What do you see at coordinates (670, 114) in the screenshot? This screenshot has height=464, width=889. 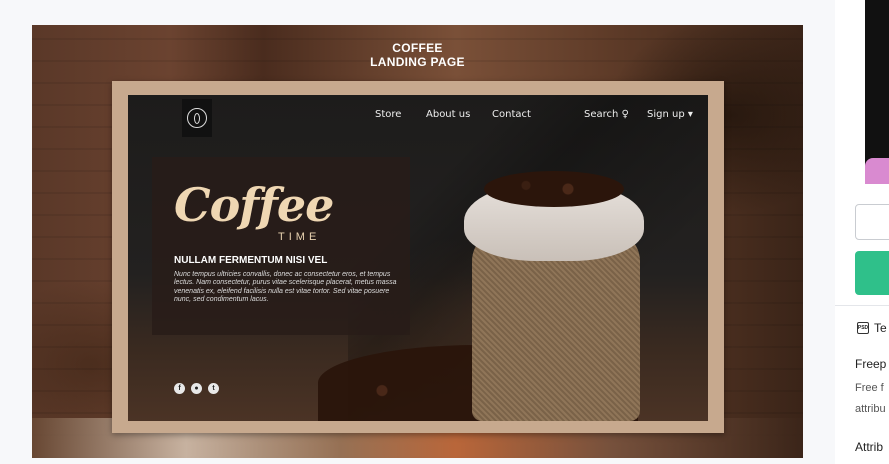 I see `nav-signup: Sign up ▾` at bounding box center [670, 114].